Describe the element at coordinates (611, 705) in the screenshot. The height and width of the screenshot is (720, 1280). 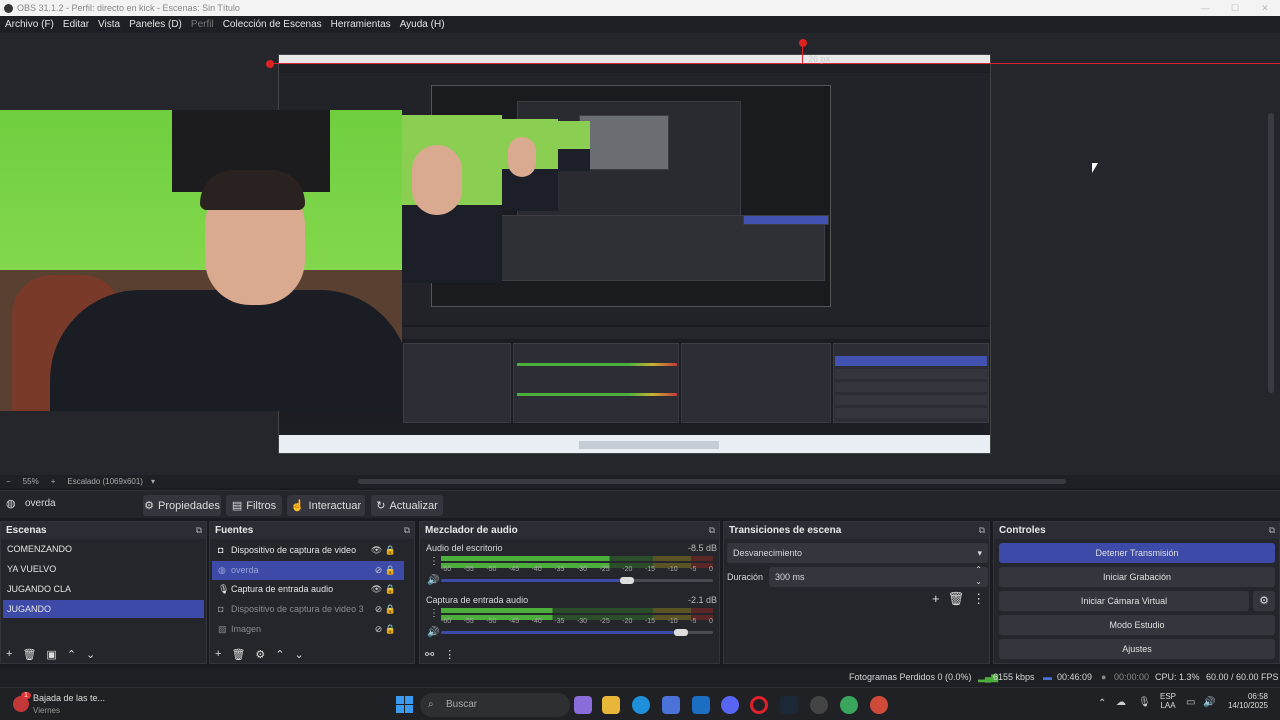
I see `file-explorer-icon` at that location.